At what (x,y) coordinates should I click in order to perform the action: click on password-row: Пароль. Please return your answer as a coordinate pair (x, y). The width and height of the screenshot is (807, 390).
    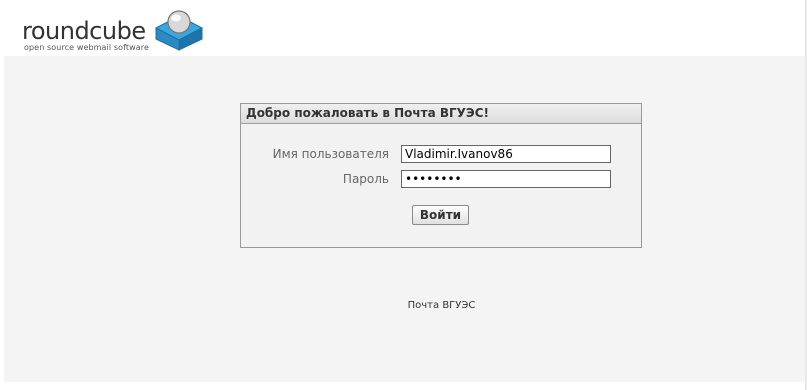
    Looking at the image, I should click on (441, 179).